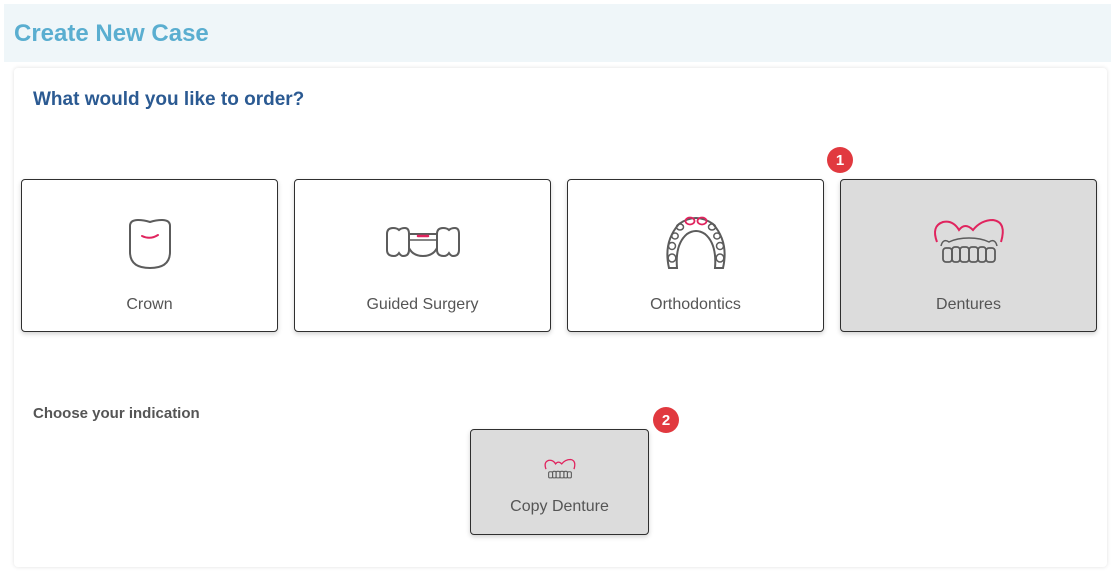 The image size is (1111, 571). Describe the element at coordinates (666, 420) in the screenshot. I see `step-badge-2: 2` at that location.